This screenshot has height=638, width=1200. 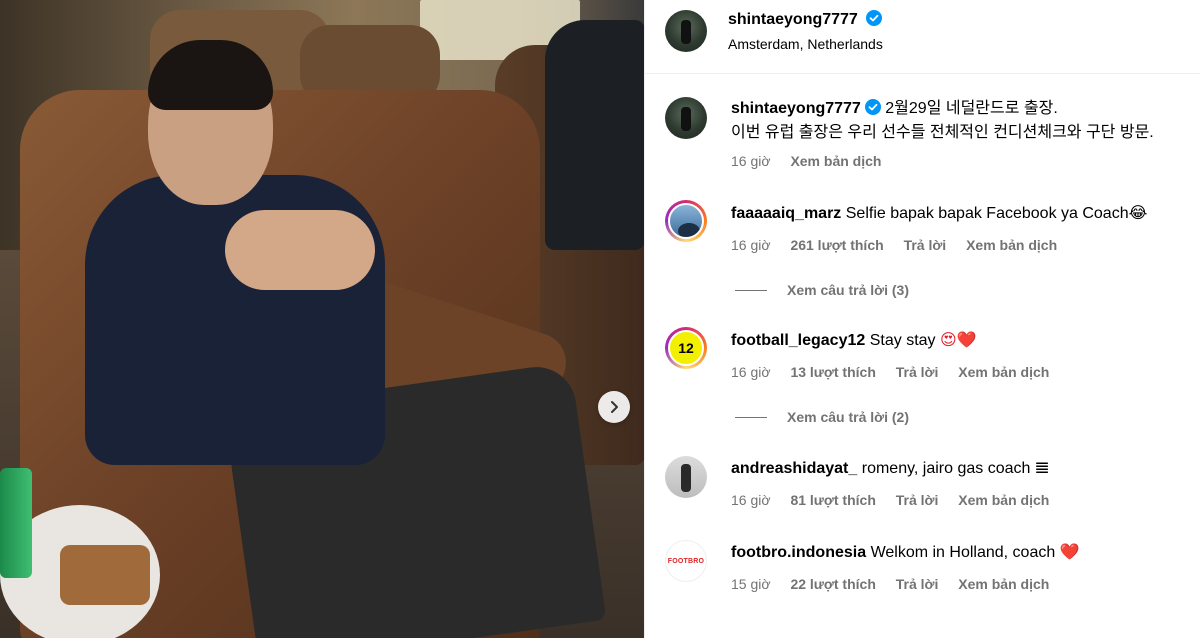 I want to click on avatar: 12, so click(x=686, y=348).